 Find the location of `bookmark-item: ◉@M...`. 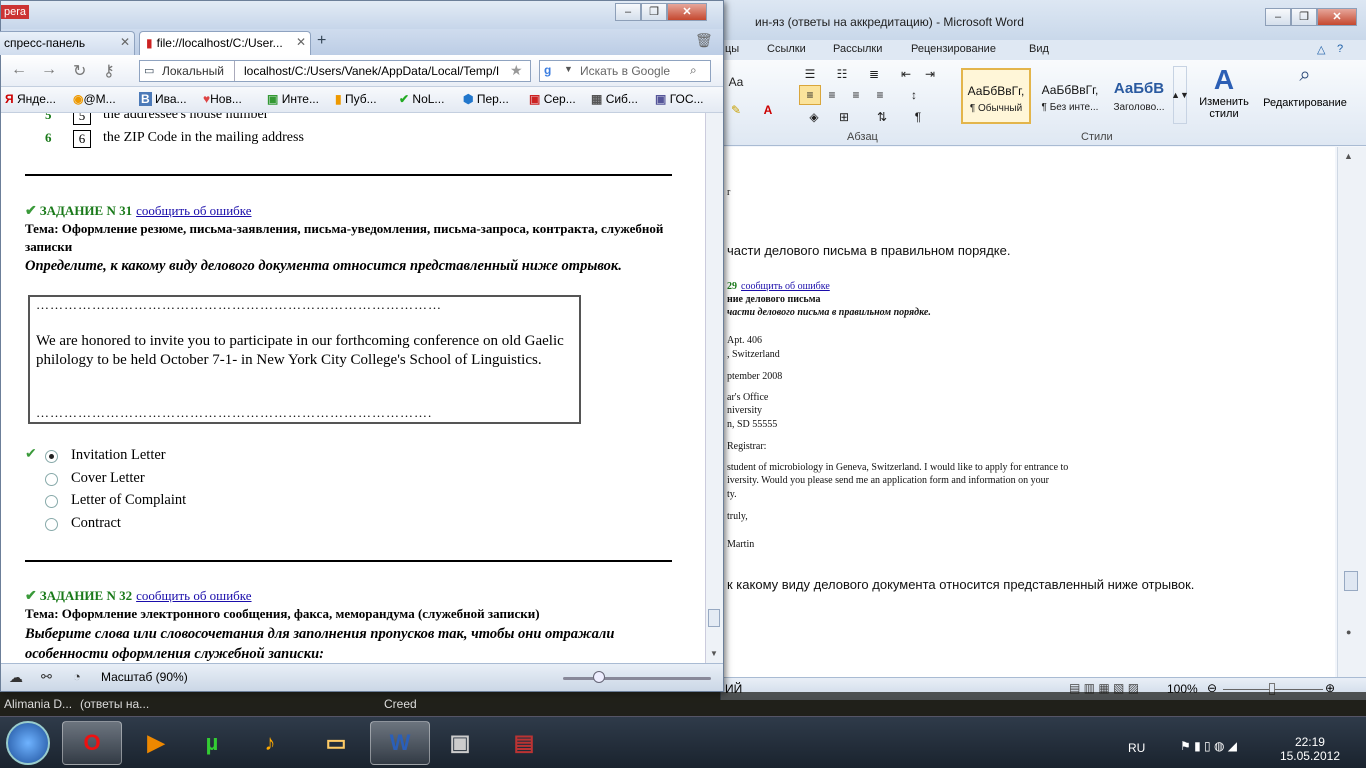

bookmark-item: ◉@M... is located at coordinates (94, 99).